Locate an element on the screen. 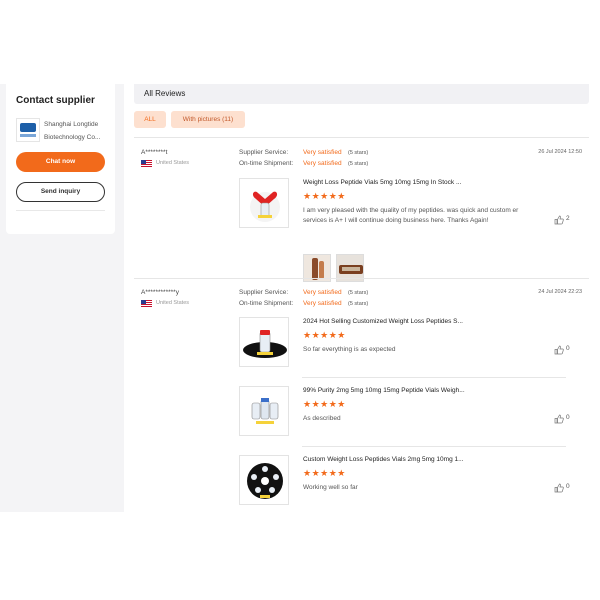 The height and width of the screenshot is (600, 600). review-text: So far everything is as expected is located at coordinates (349, 349).